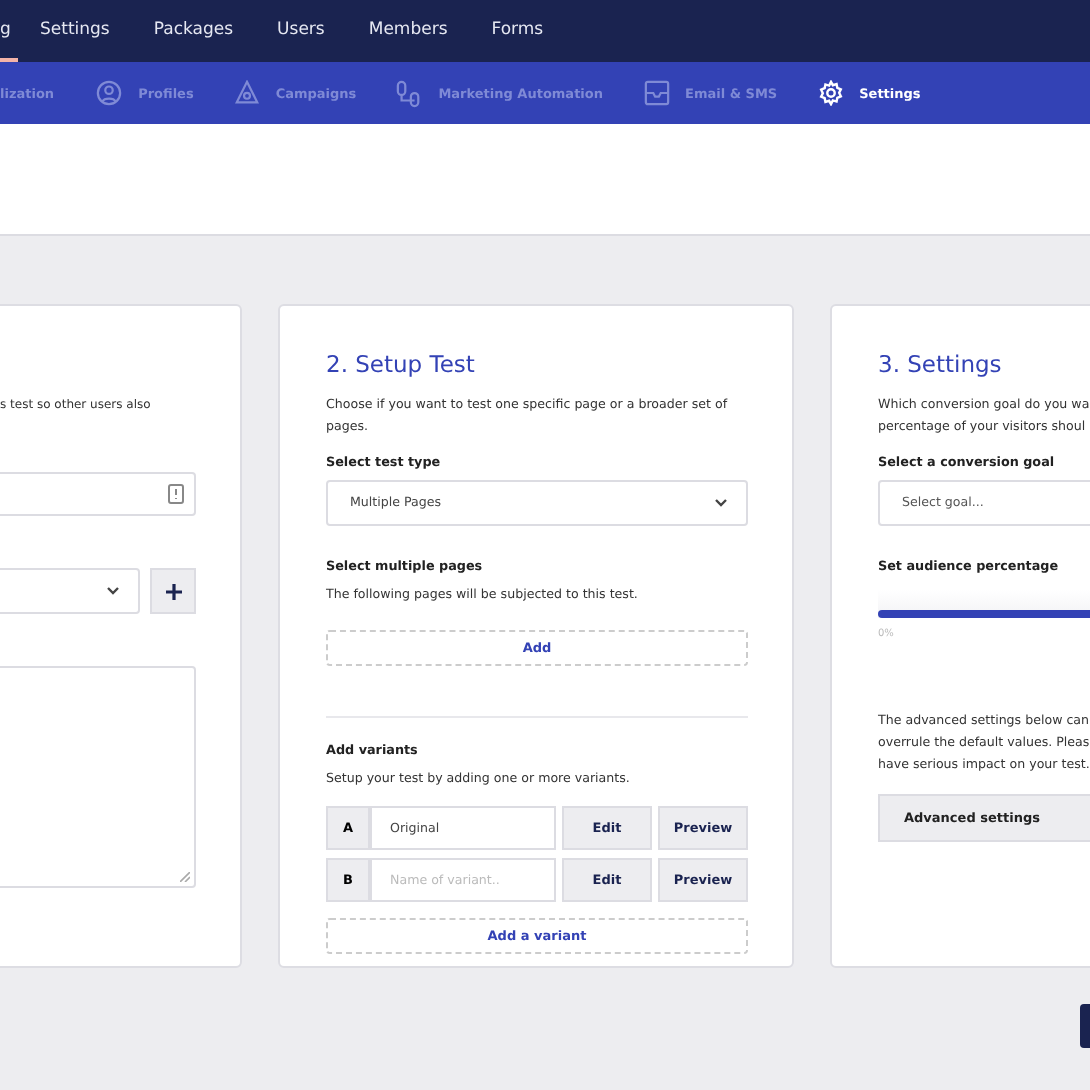  I want to click on inbox-icon, so click(656, 93).